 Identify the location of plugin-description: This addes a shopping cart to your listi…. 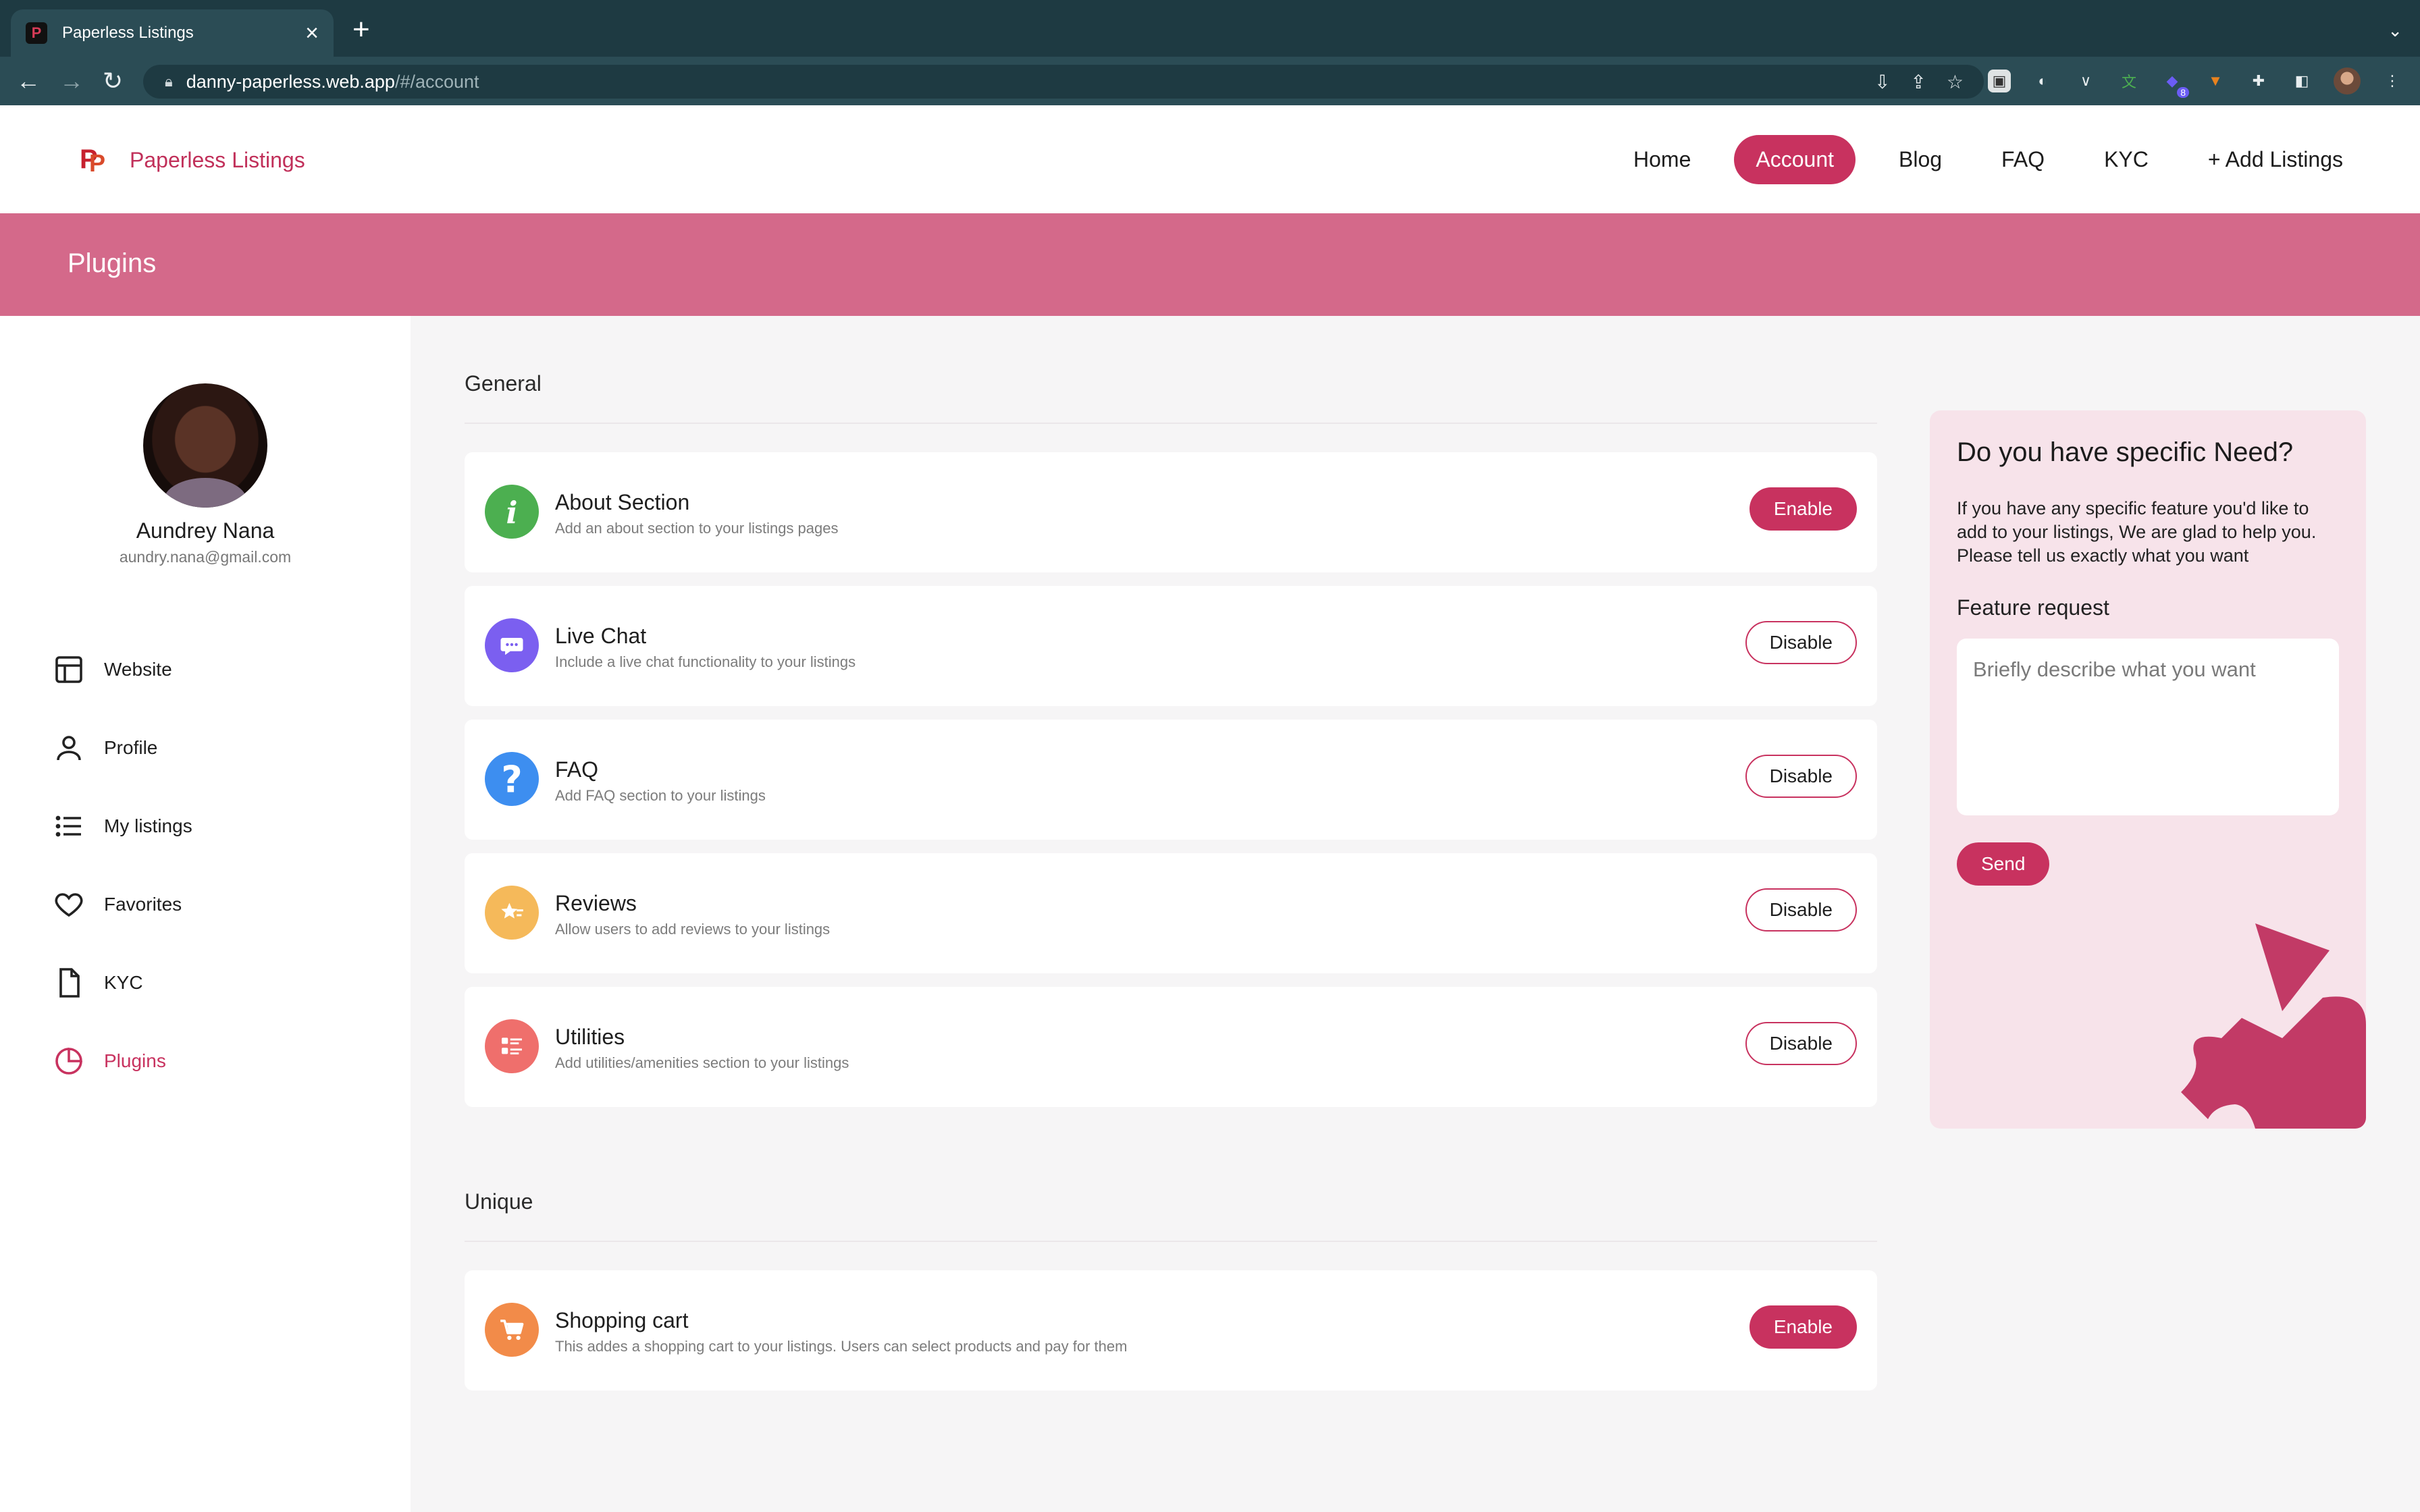
(841, 1346).